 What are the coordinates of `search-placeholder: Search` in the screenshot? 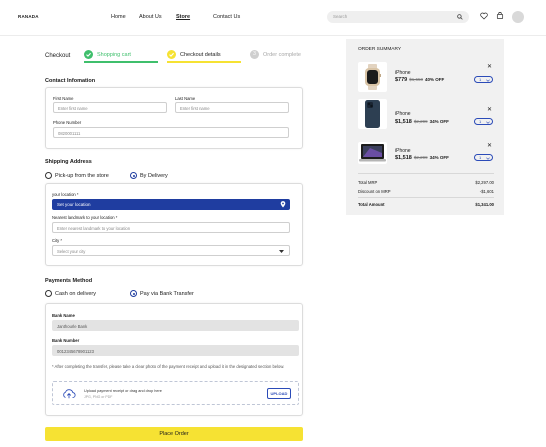 It's located at (340, 16).